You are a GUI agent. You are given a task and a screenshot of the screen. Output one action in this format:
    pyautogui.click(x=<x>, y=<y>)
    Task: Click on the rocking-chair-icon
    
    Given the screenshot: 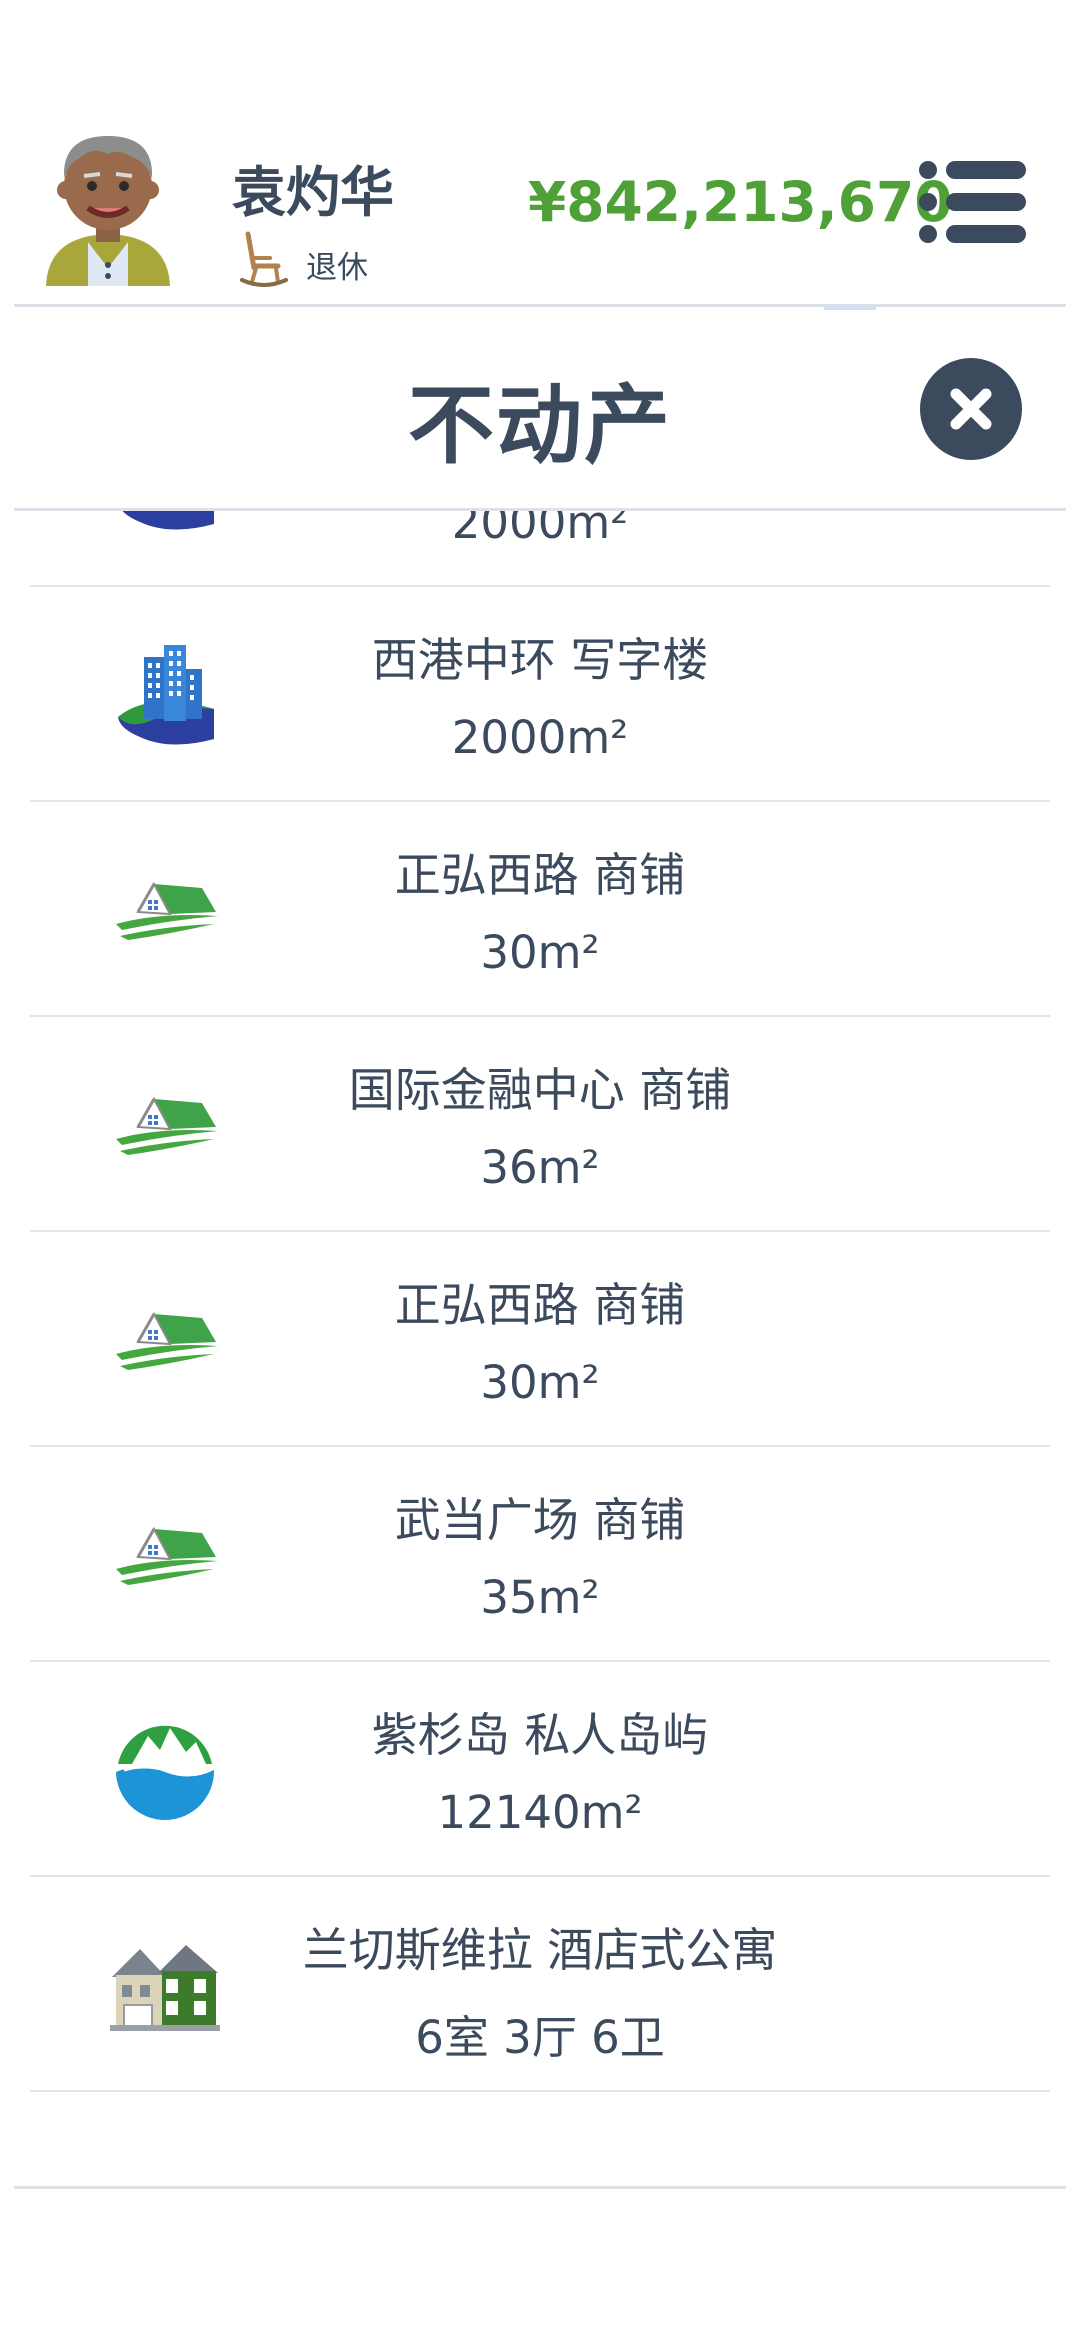 What is the action you would take?
    pyautogui.click(x=264, y=259)
    